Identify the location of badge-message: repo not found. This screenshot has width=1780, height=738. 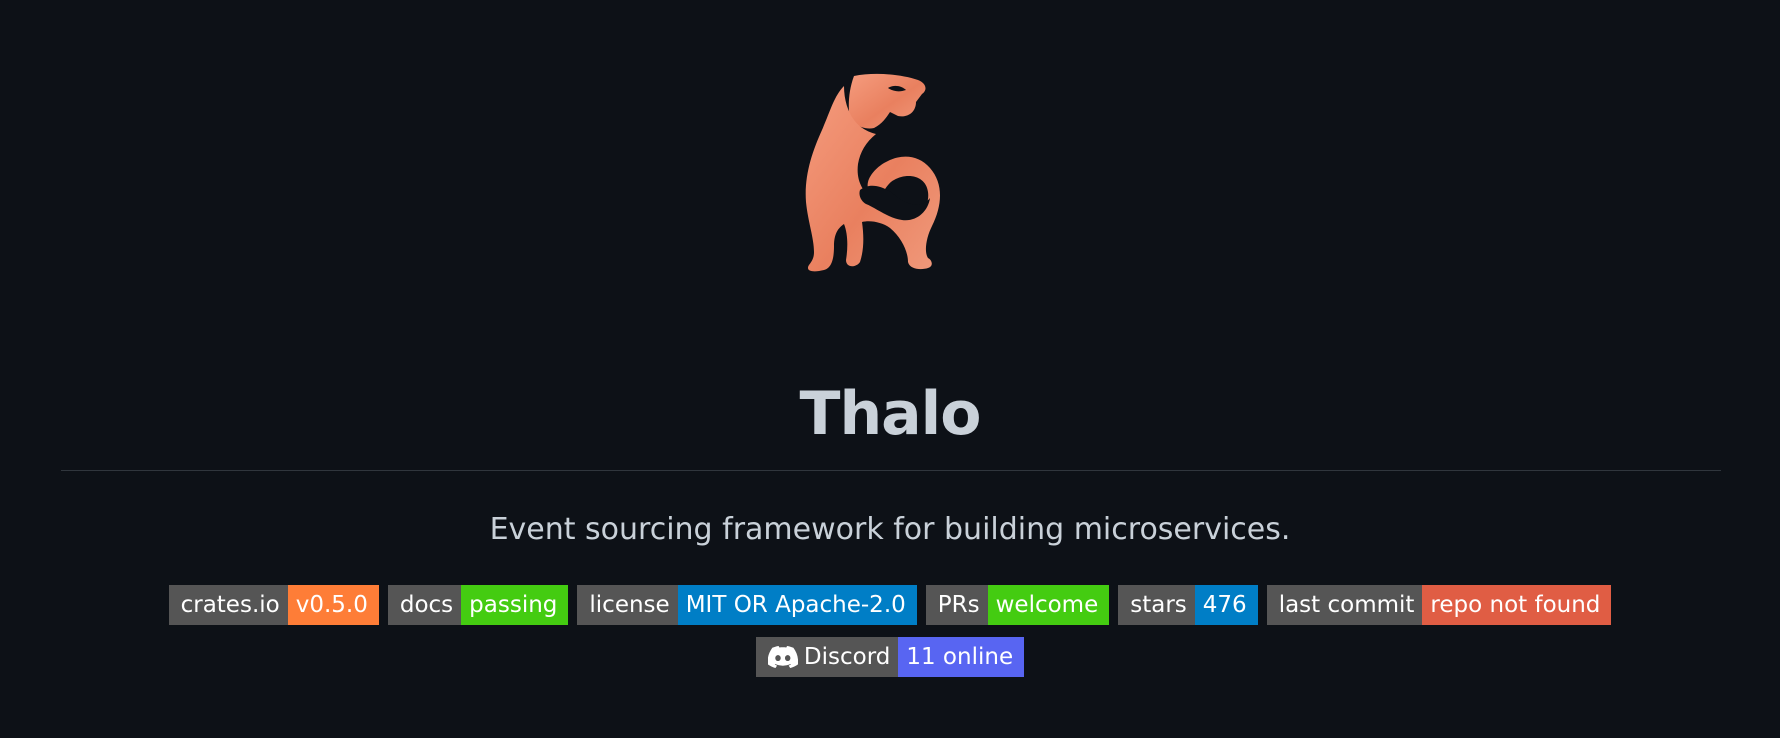
(1517, 605).